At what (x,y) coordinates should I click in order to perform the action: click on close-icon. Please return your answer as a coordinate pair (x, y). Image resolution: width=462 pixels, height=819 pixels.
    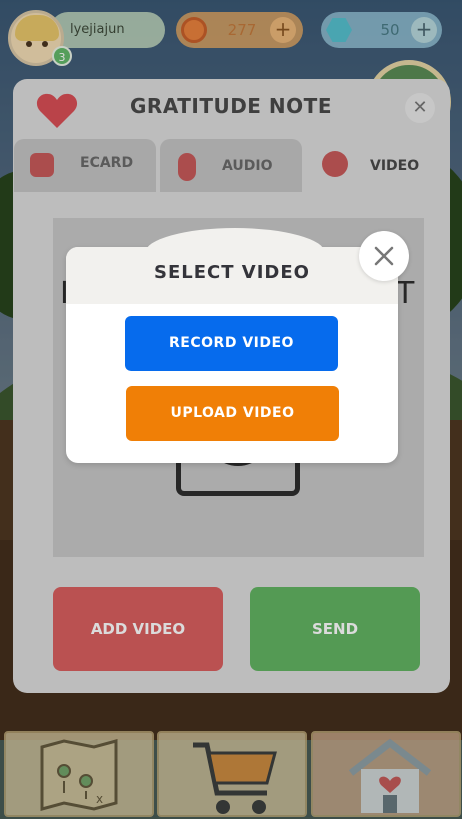
    Looking at the image, I should click on (384, 256).